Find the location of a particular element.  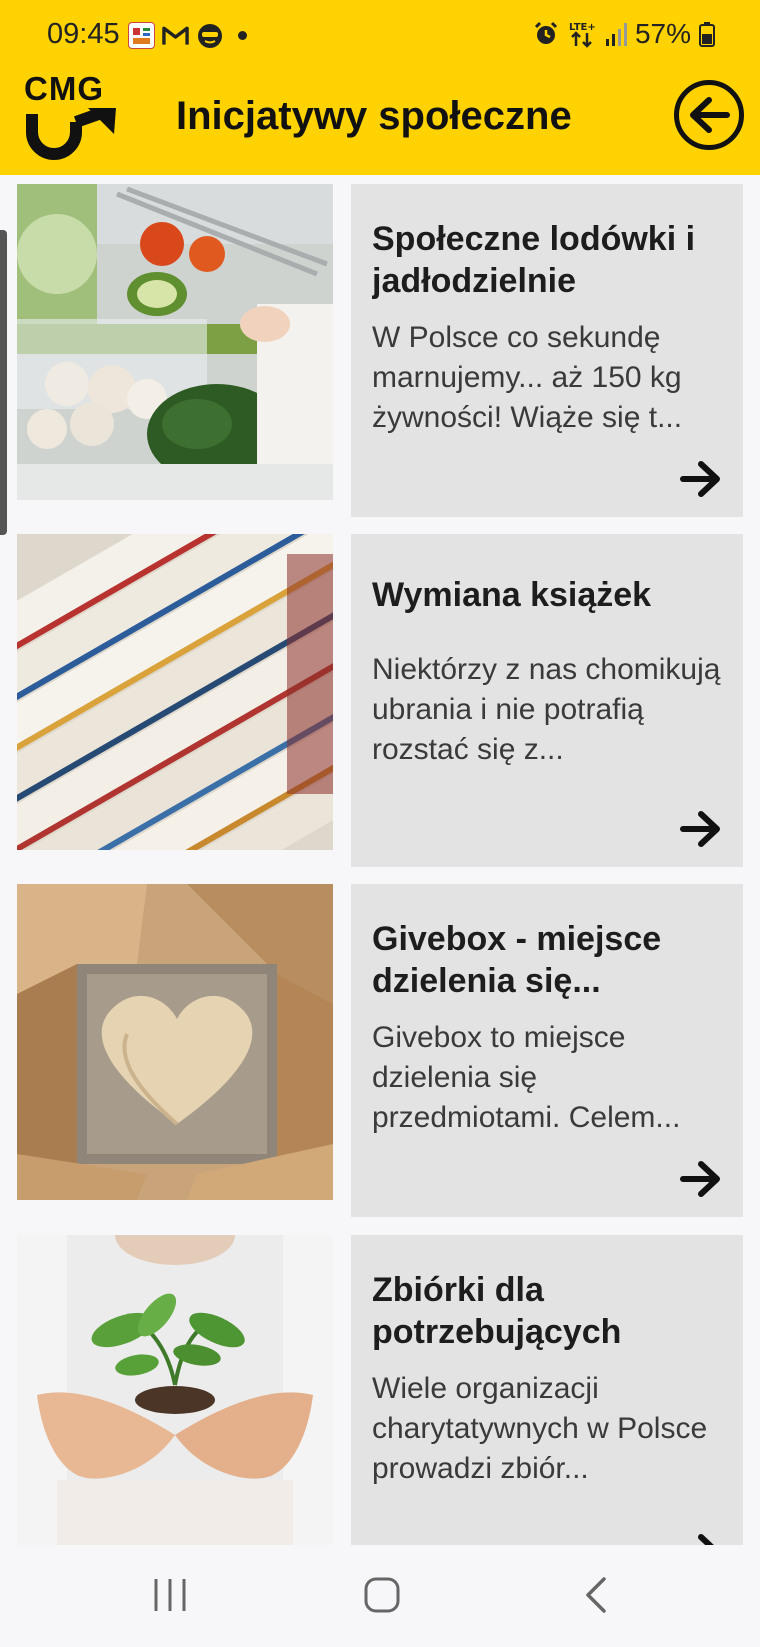

cmg-logo: CMG is located at coordinates (71, 115).